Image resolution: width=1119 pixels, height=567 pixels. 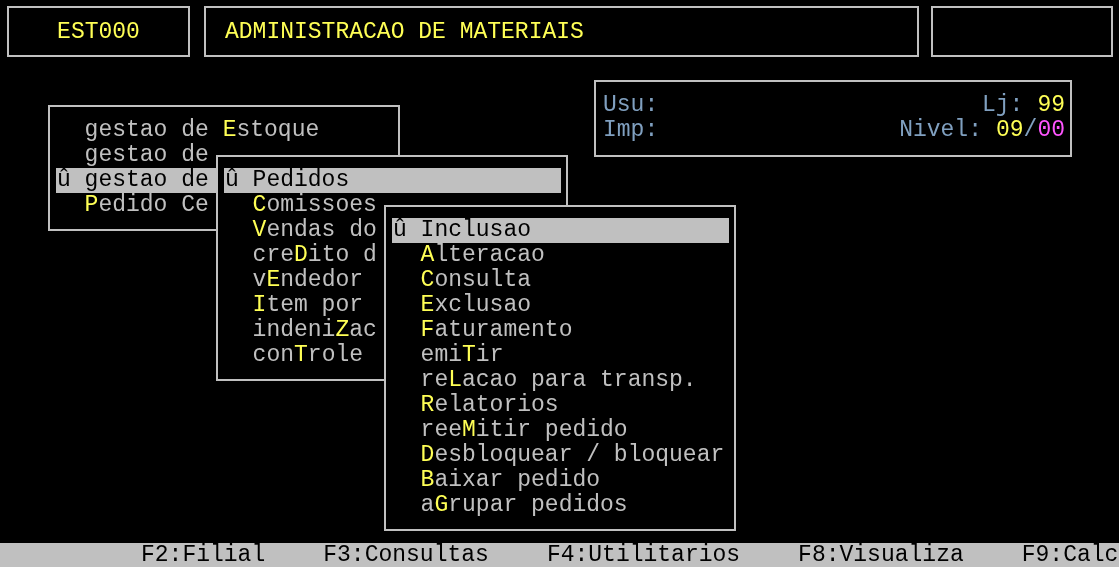 What do you see at coordinates (631, 130) in the screenshot?
I see `printer-label: Imp:` at bounding box center [631, 130].